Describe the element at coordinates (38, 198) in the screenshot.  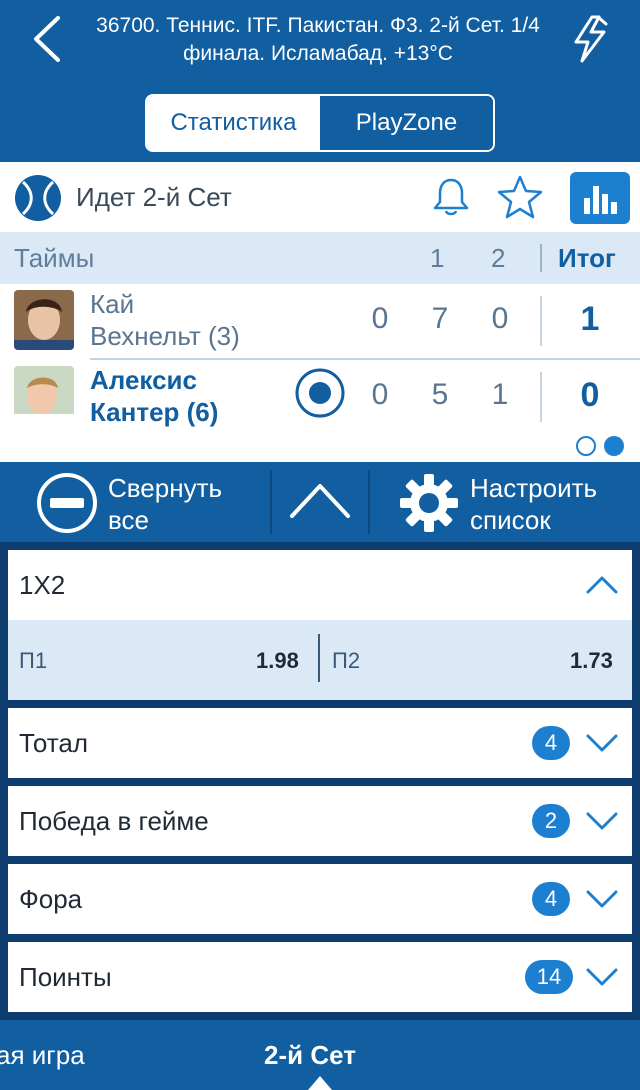
I see `tennis-ball-icon` at that location.